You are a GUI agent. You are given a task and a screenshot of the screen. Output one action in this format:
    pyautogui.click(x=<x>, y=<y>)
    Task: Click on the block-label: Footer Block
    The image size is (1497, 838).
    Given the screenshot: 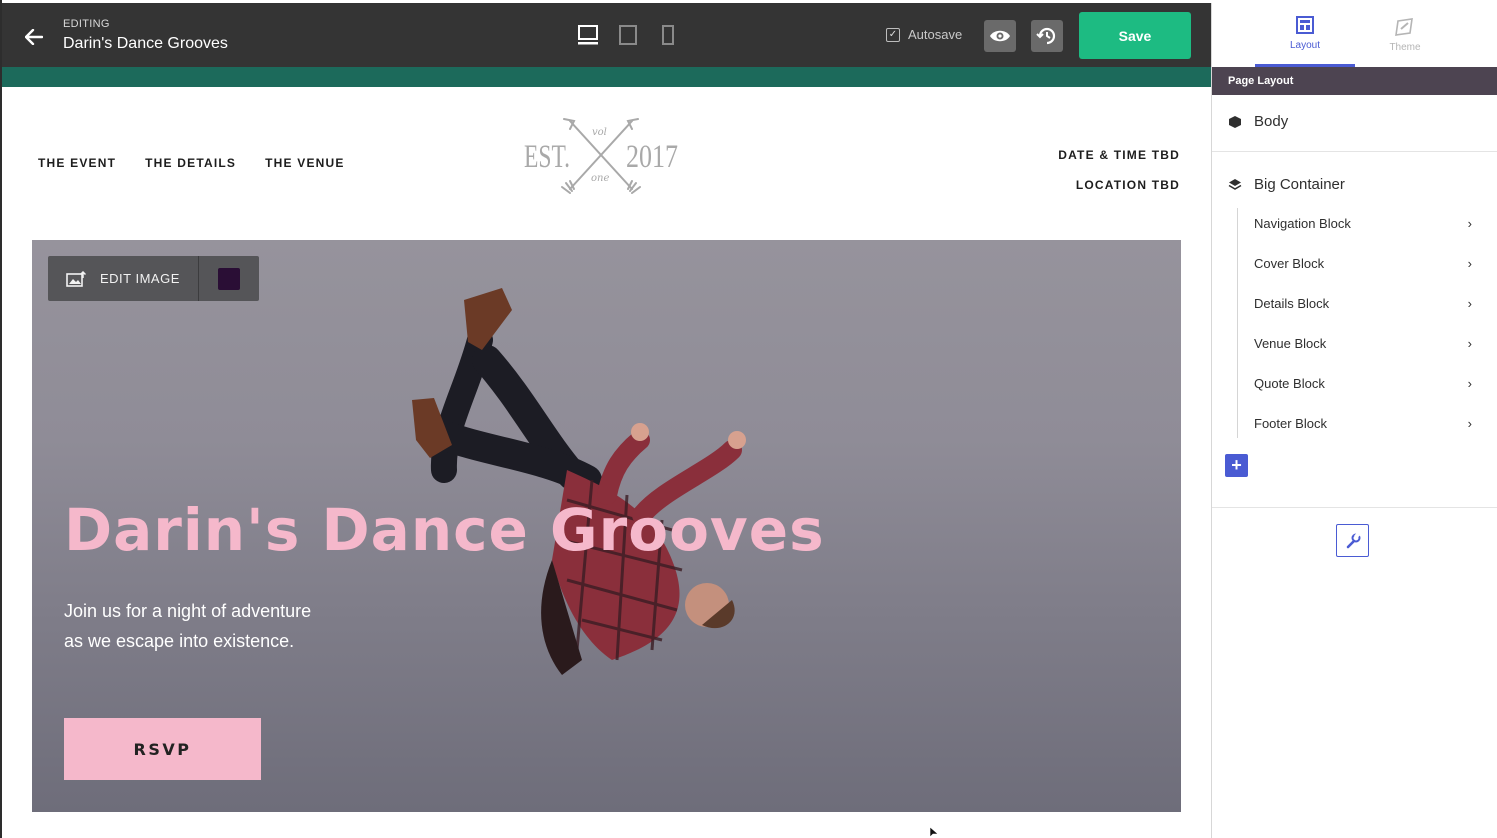 What is the action you would take?
    pyautogui.click(x=1290, y=423)
    